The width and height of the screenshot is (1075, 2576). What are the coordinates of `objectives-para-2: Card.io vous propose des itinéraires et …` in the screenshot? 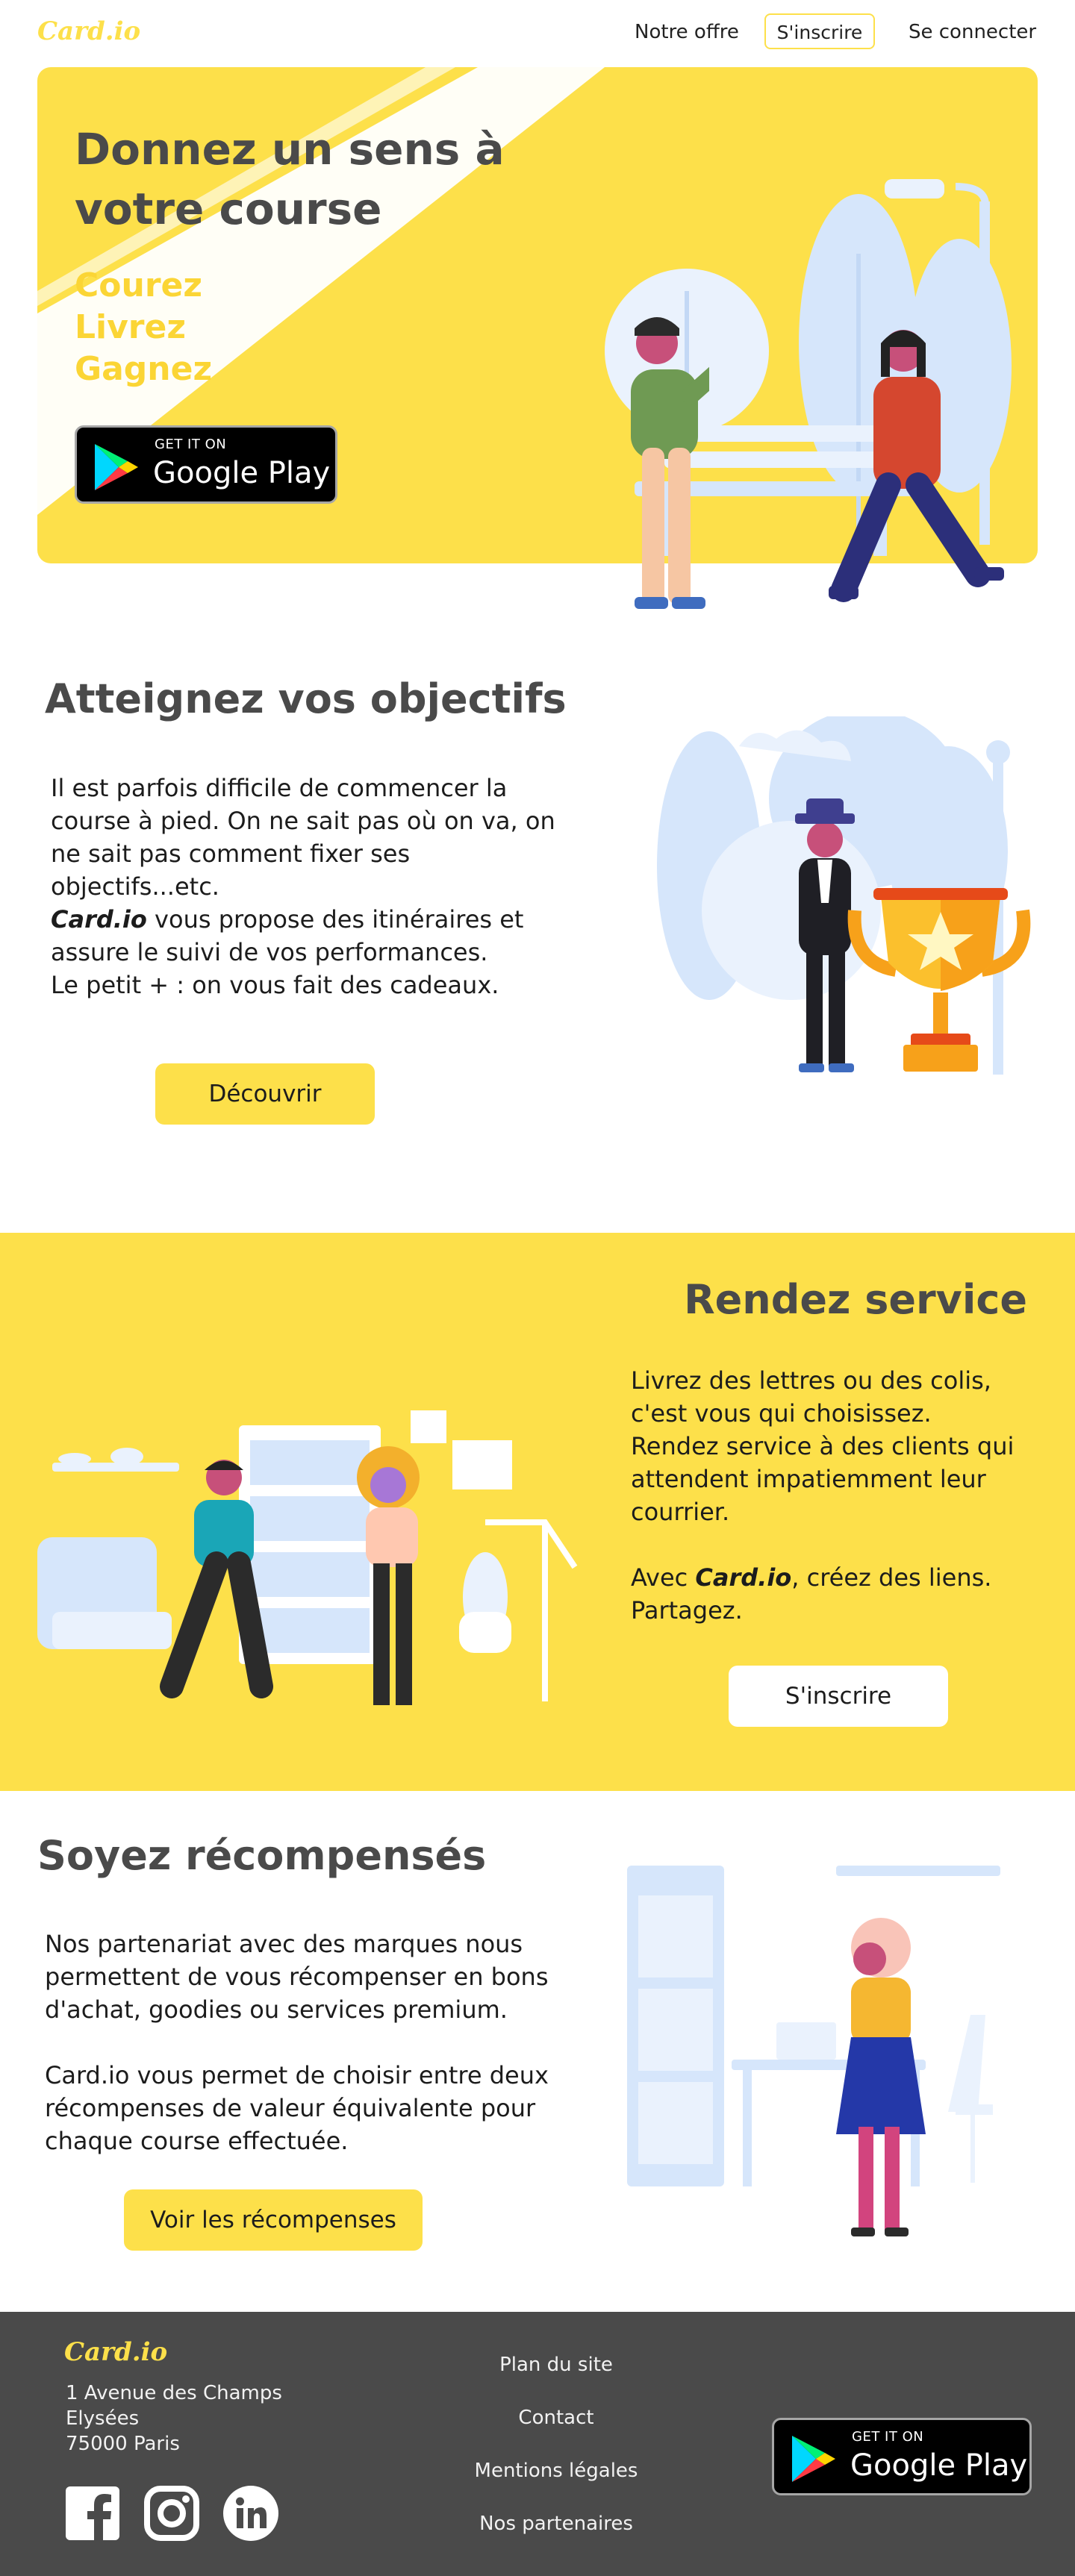 It's located at (312, 936).